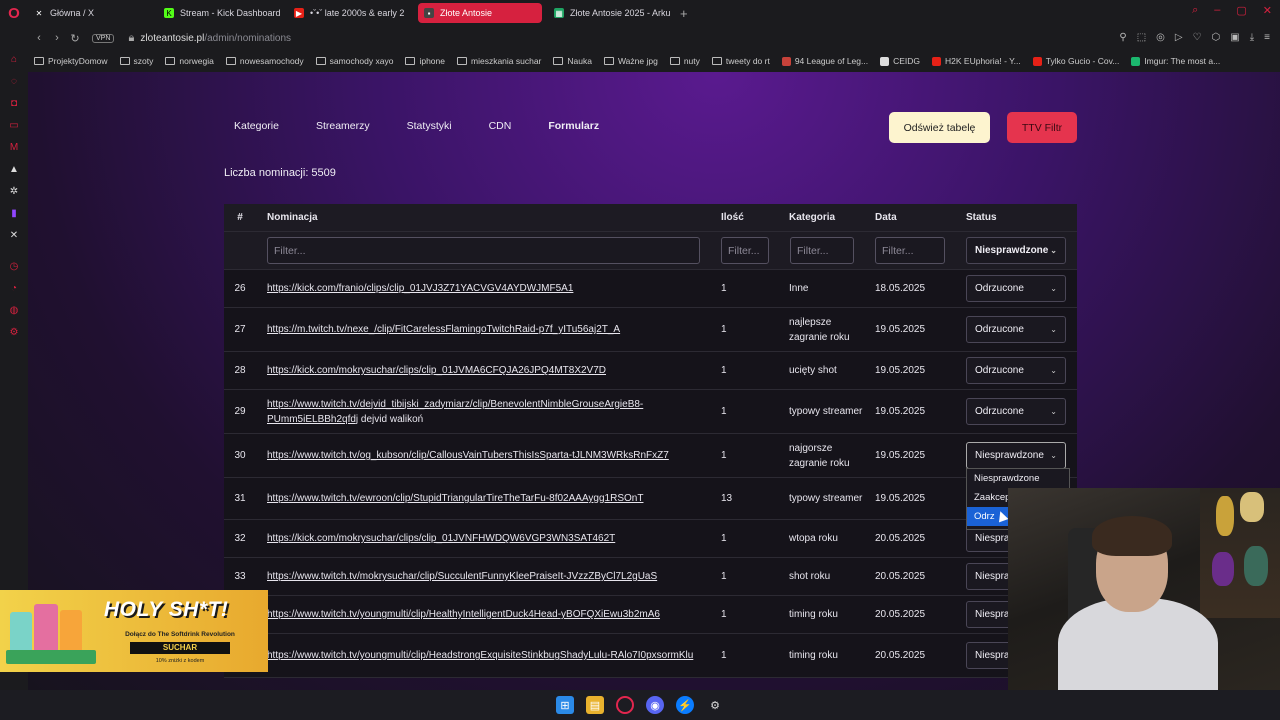 The height and width of the screenshot is (720, 1280). I want to click on twitch-icon: ▮, so click(14, 213).